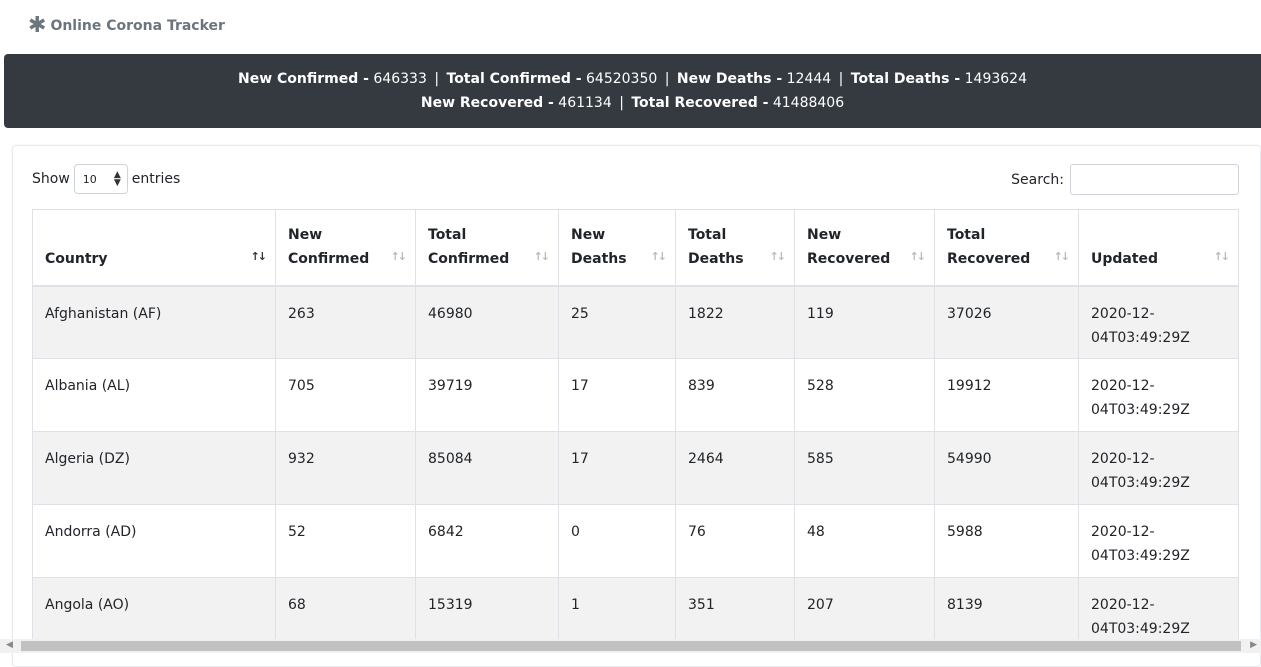 This screenshot has width=1261, height=667. Describe the element at coordinates (735, 468) in the screenshot. I see `total-deaths-cell: 2464` at that location.